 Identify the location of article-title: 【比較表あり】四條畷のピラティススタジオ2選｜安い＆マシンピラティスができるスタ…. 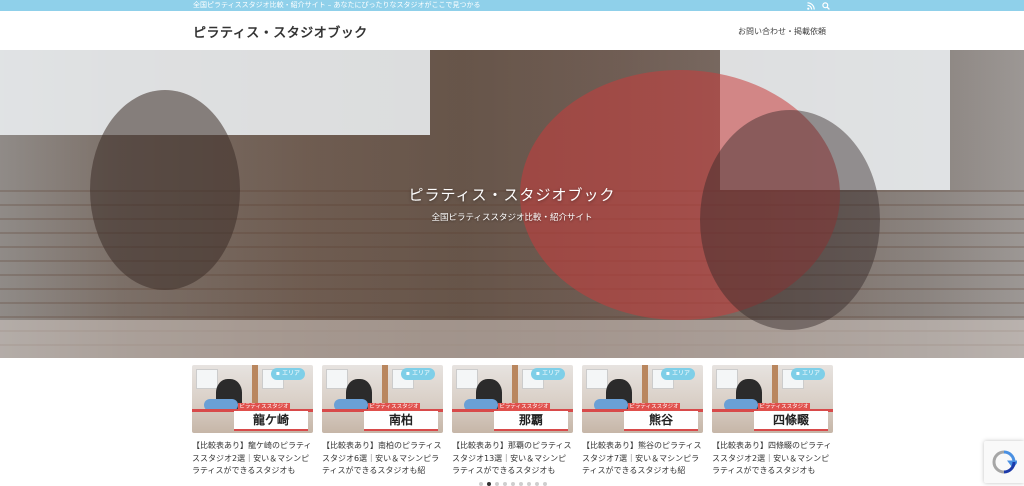
(772, 458).